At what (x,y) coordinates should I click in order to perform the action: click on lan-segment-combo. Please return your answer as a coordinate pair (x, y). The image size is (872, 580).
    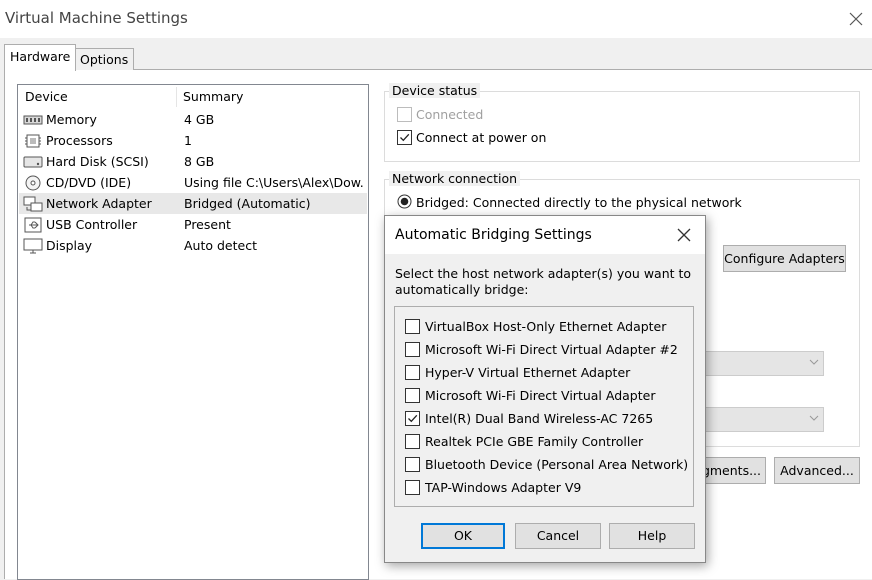
    Looking at the image, I should click on (762, 419).